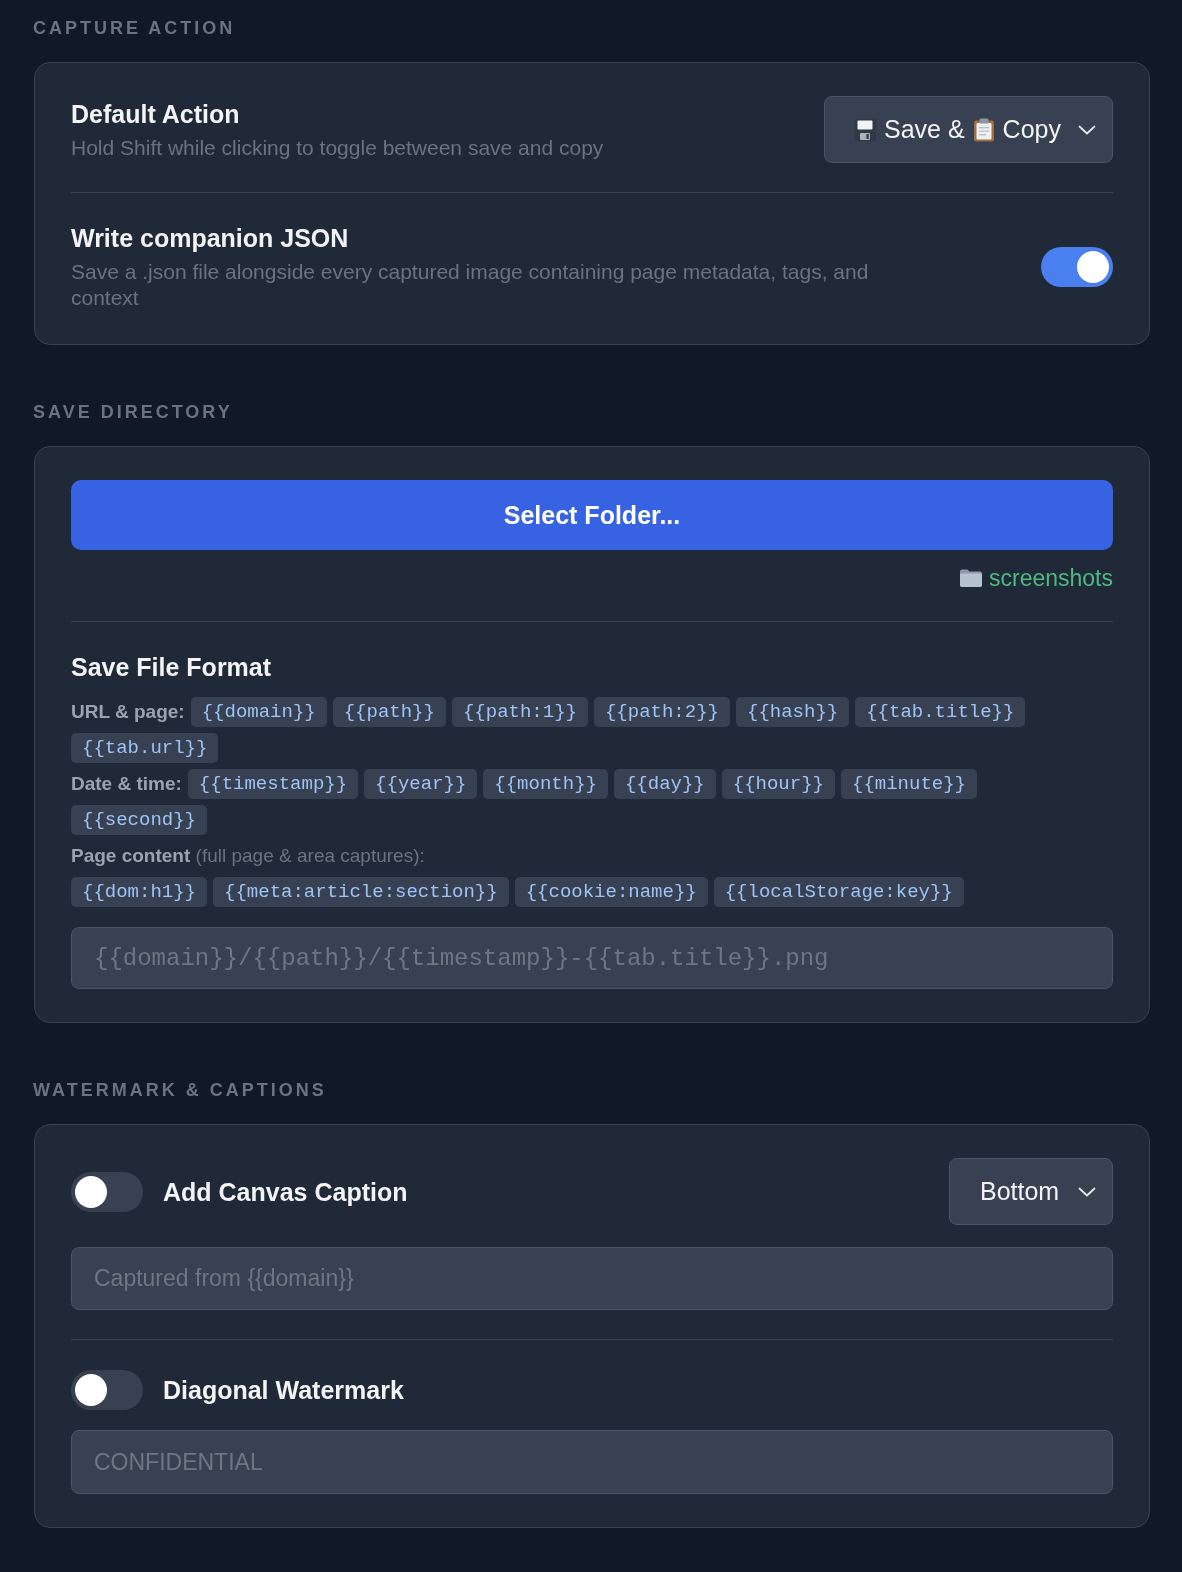 Image resolution: width=1182 pixels, height=1572 pixels. What do you see at coordinates (592, 958) in the screenshot?
I see `file-format-field: {{domain}}/{{path}}/{{timestamp}}-{{tab.title}}.png` at bounding box center [592, 958].